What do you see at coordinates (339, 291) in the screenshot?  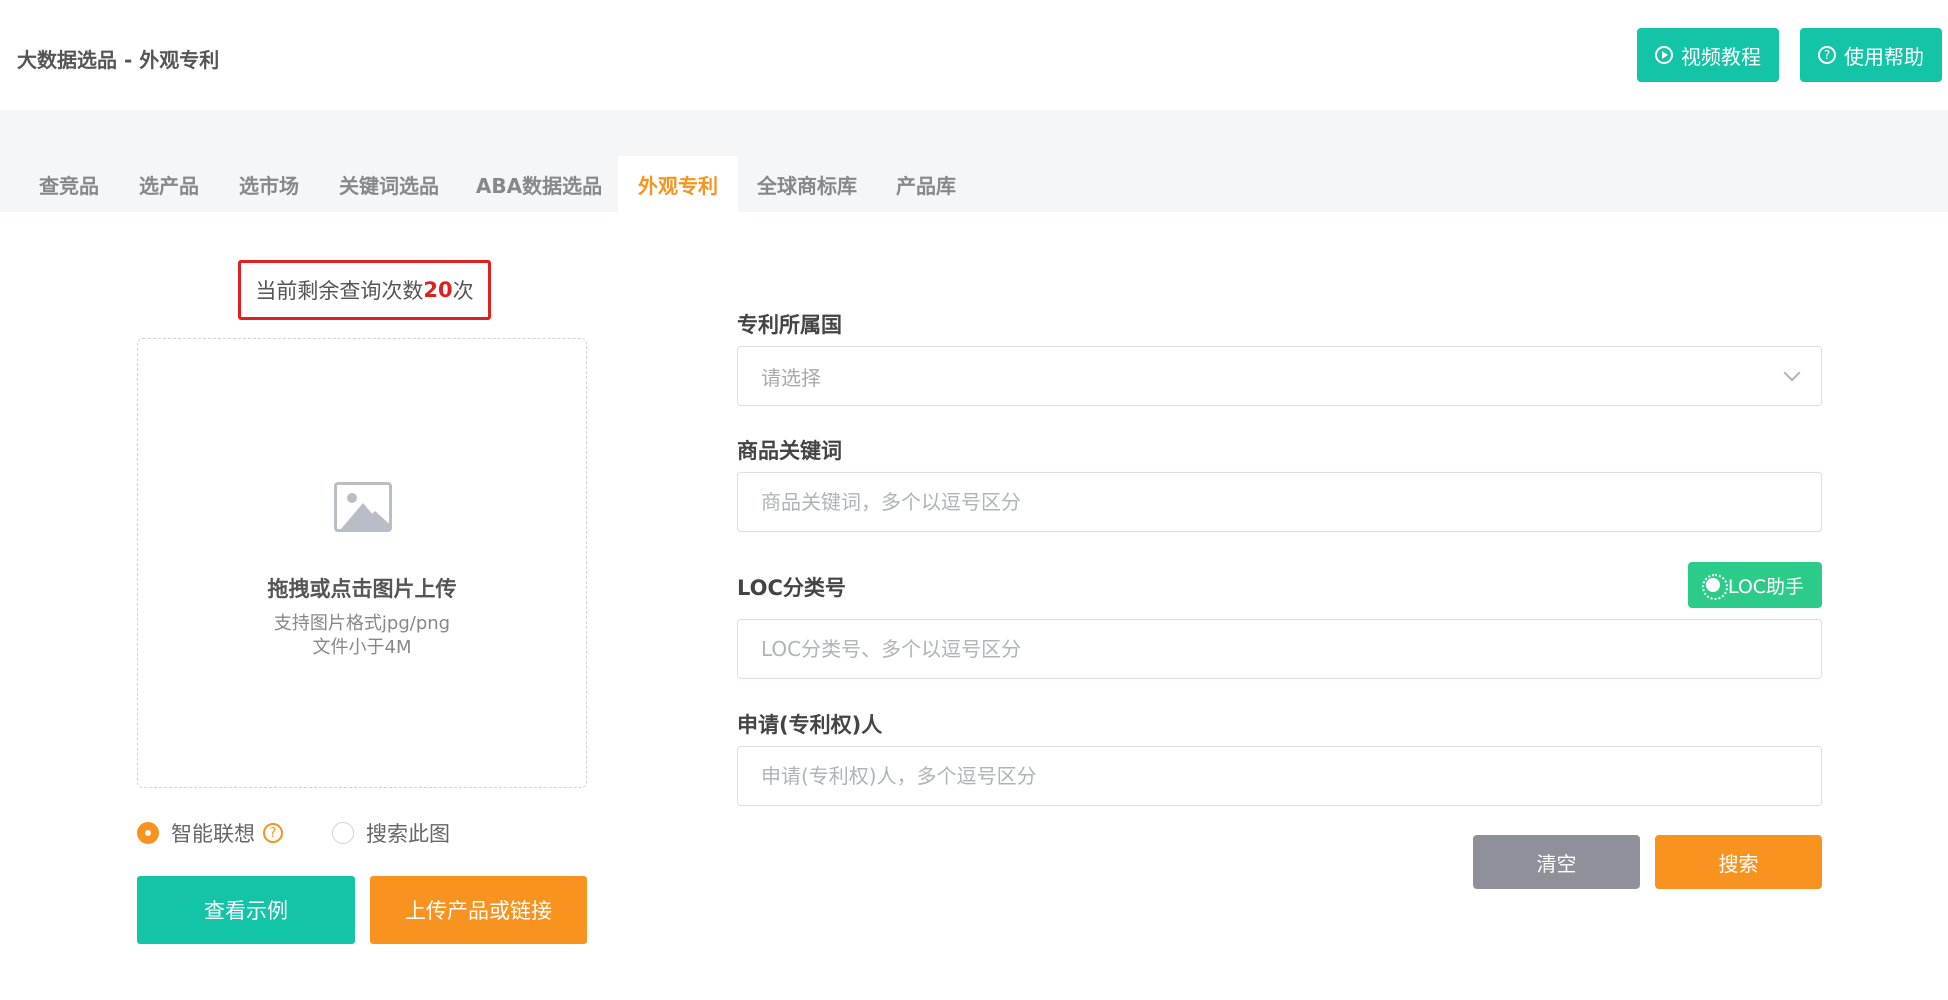 I see `quota-prefix: 当前剩余查询次数` at bounding box center [339, 291].